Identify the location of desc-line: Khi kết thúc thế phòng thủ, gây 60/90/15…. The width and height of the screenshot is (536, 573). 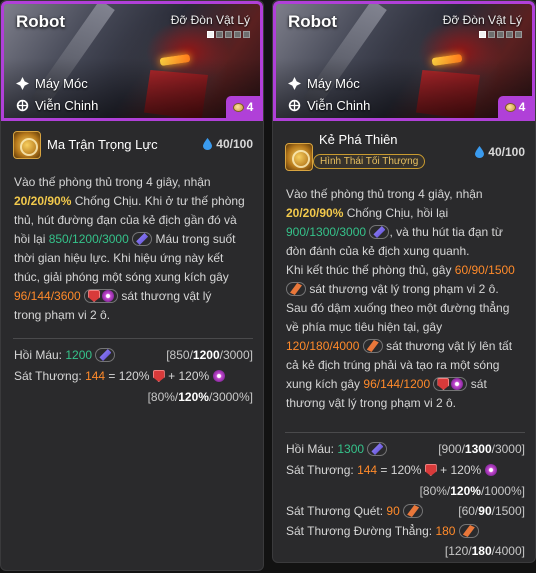
(400, 270).